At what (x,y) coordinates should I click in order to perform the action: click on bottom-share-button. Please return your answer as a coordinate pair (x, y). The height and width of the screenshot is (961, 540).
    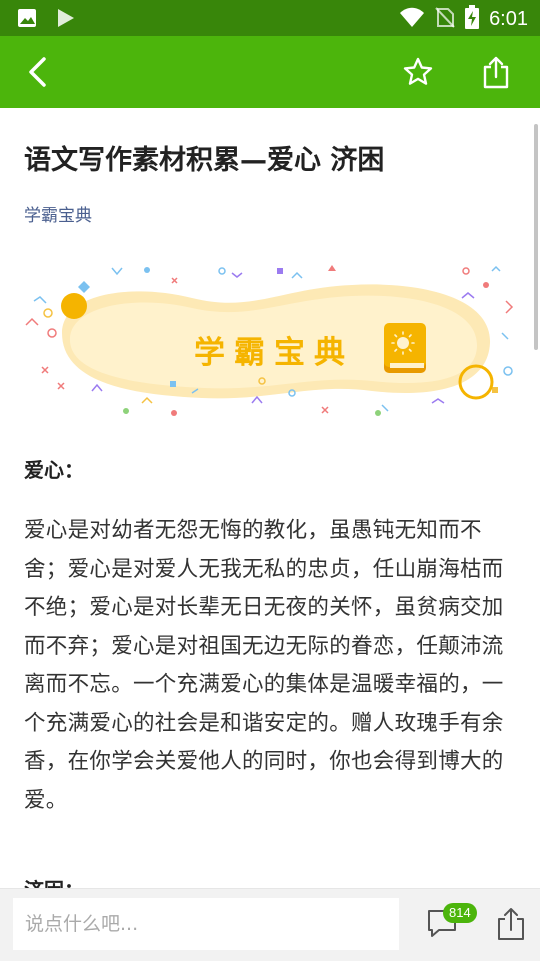
    Looking at the image, I should click on (511, 924).